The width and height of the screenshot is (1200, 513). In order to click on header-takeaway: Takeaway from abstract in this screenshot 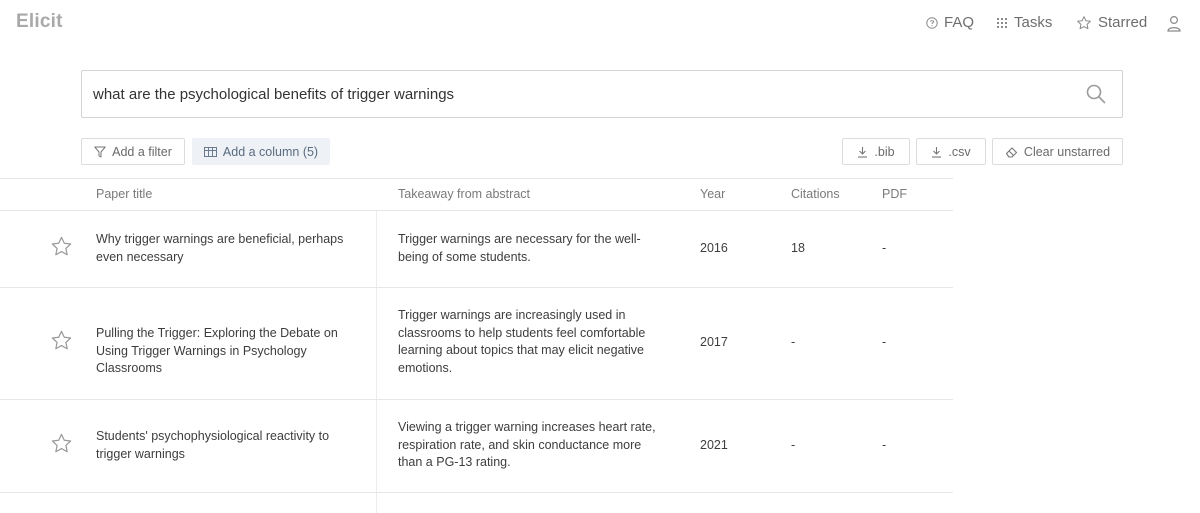, I will do `click(464, 194)`.